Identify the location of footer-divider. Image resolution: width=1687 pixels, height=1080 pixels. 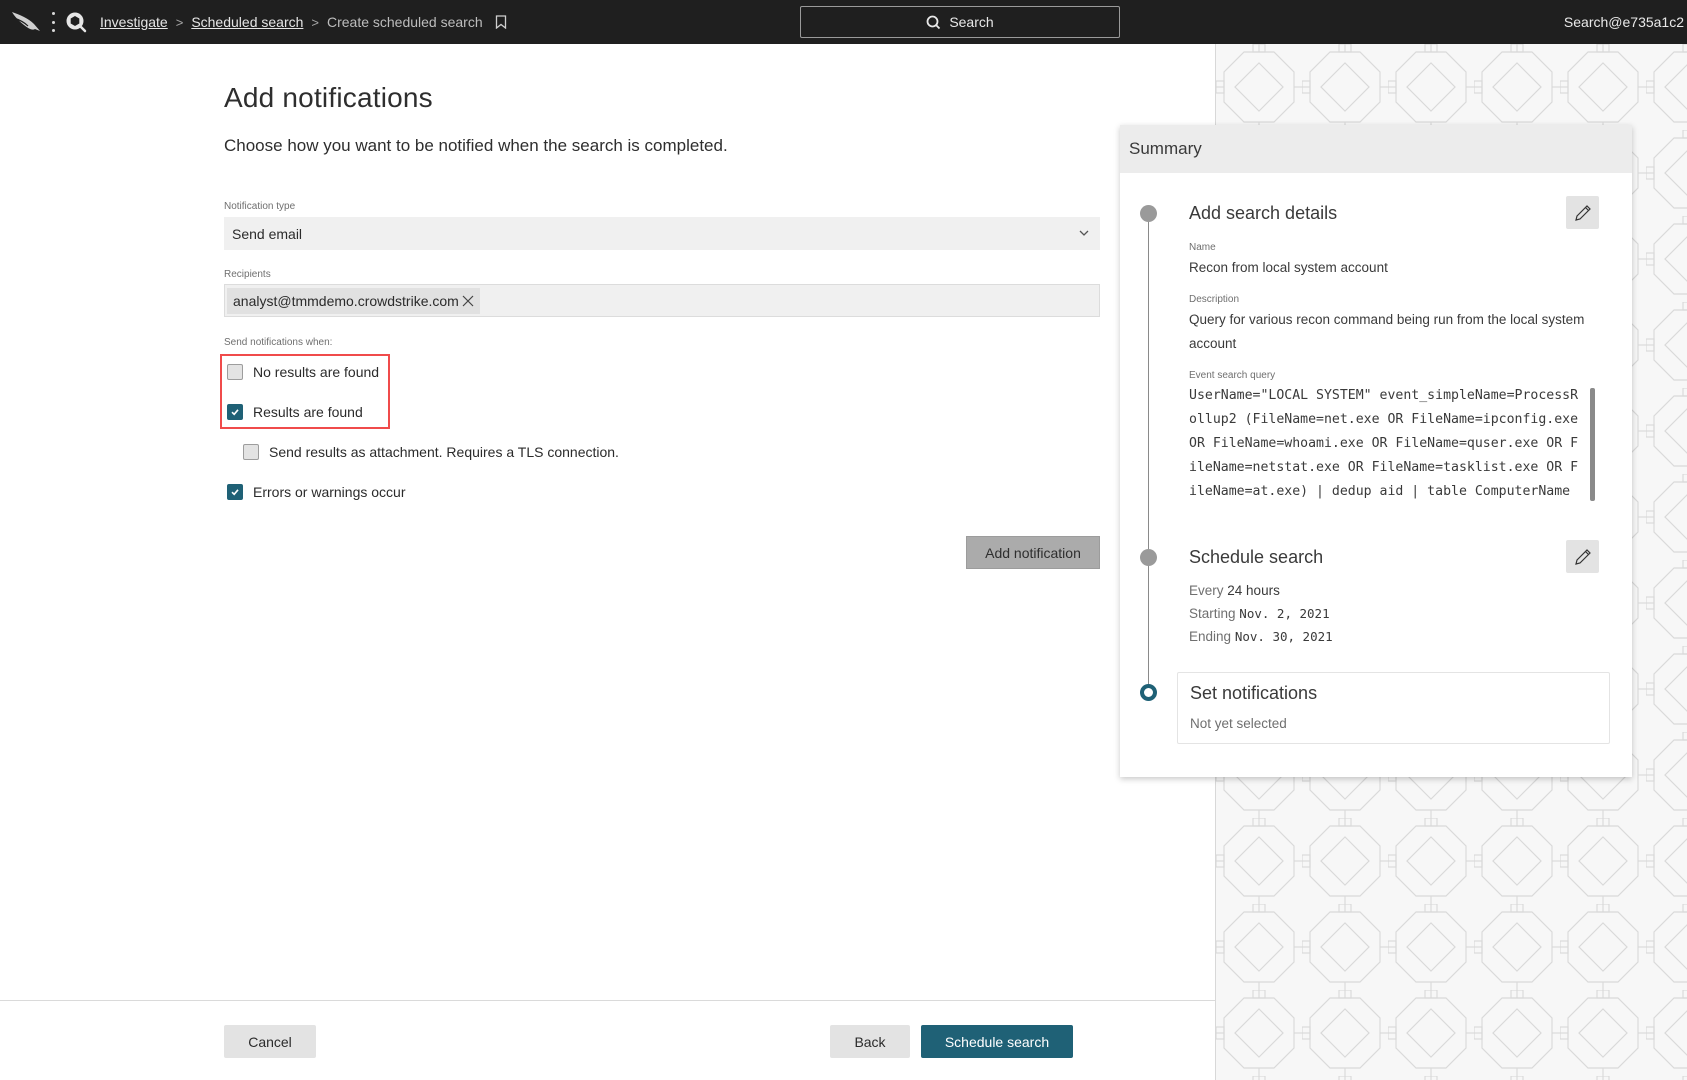
(607, 1000).